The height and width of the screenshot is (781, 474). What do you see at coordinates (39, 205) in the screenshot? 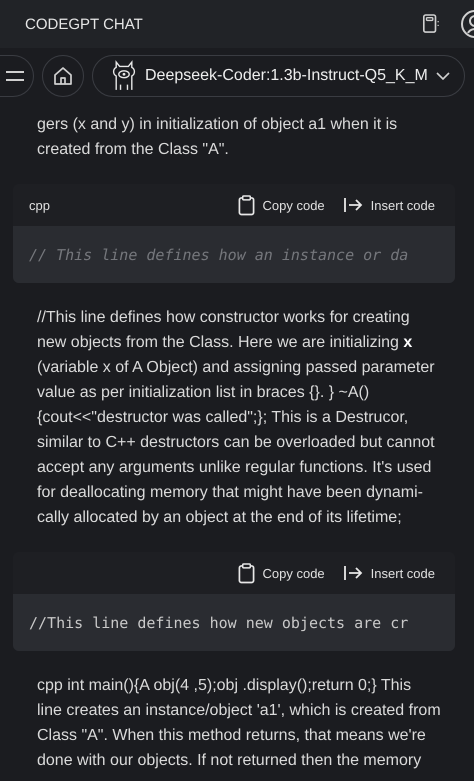
I see `code-language: cpp` at bounding box center [39, 205].